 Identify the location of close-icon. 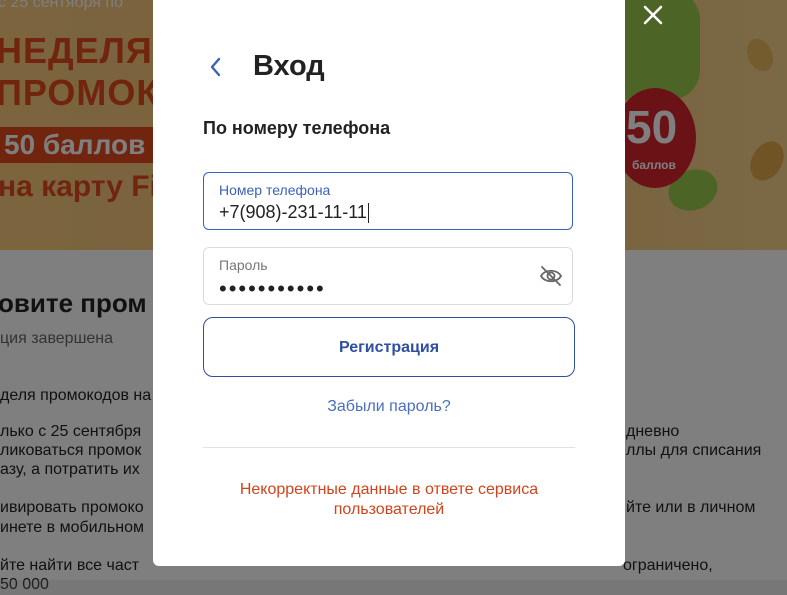
(653, 15).